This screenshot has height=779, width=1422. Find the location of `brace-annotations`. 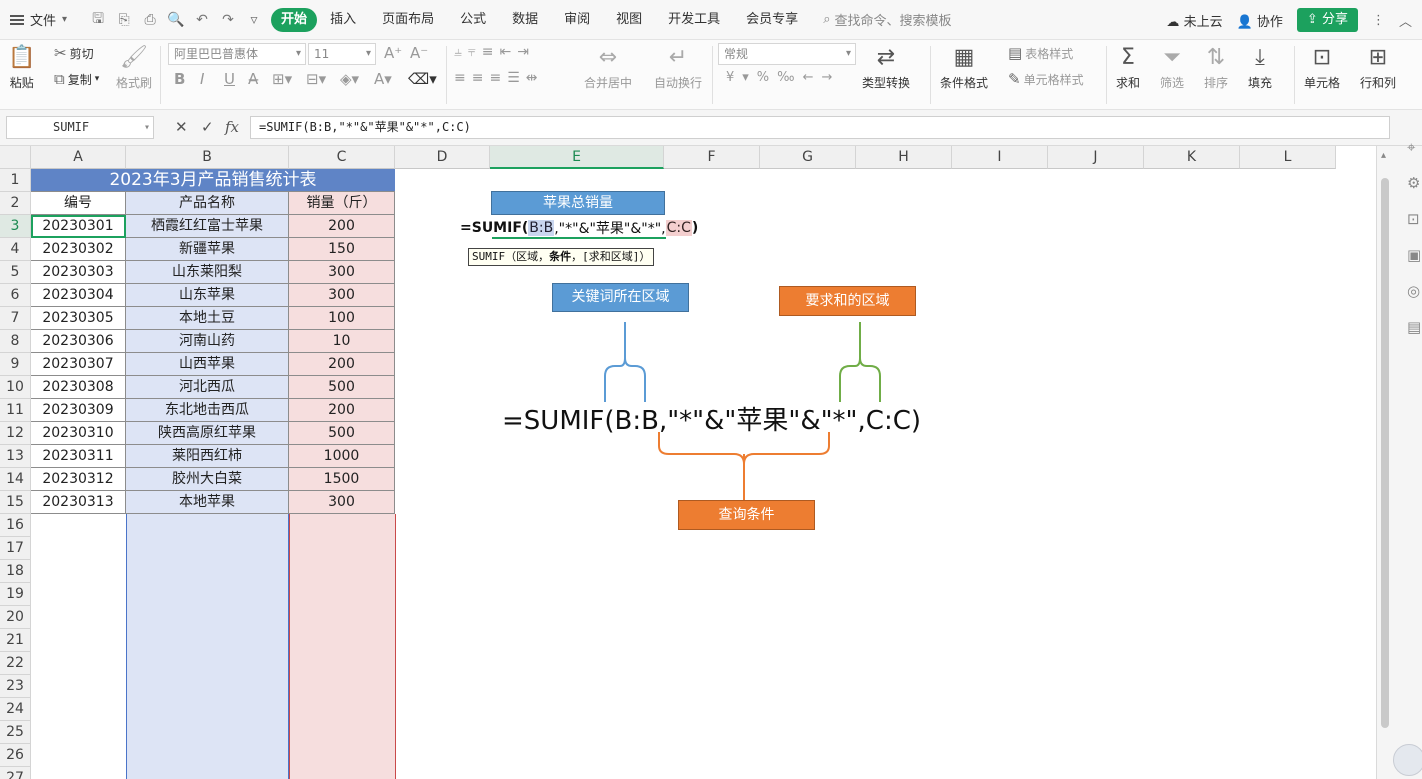

brace-annotations is located at coordinates (742, 411).